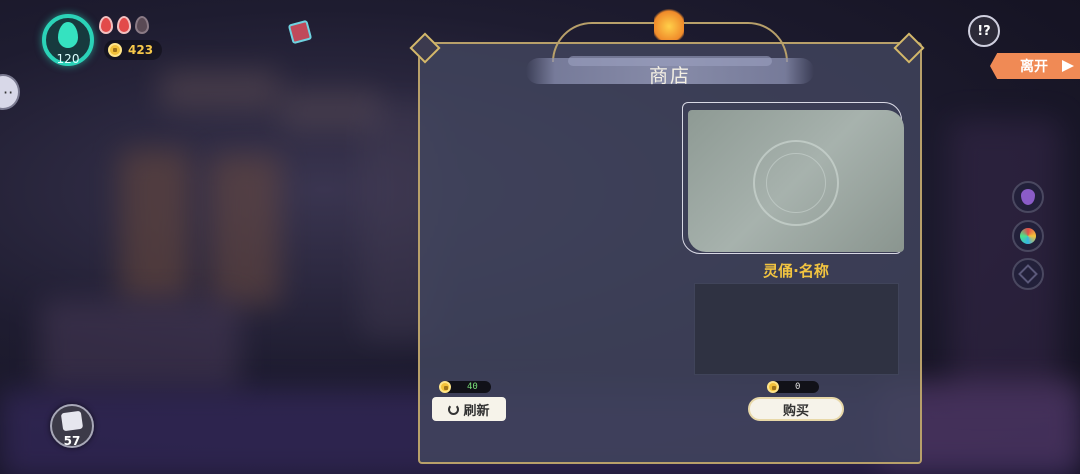 The width and height of the screenshot is (1080, 474). Describe the element at coordinates (72, 421) in the screenshot. I see `card-deck-icon` at that location.